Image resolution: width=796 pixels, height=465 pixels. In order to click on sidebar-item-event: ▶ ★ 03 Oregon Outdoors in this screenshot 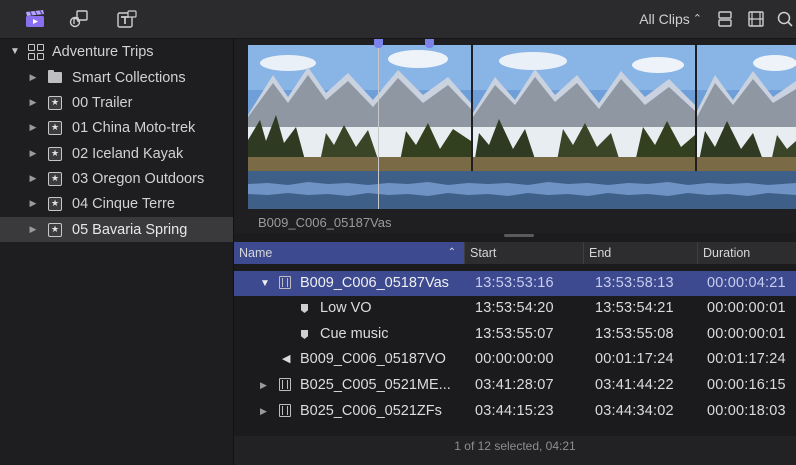, I will do `click(116, 178)`.